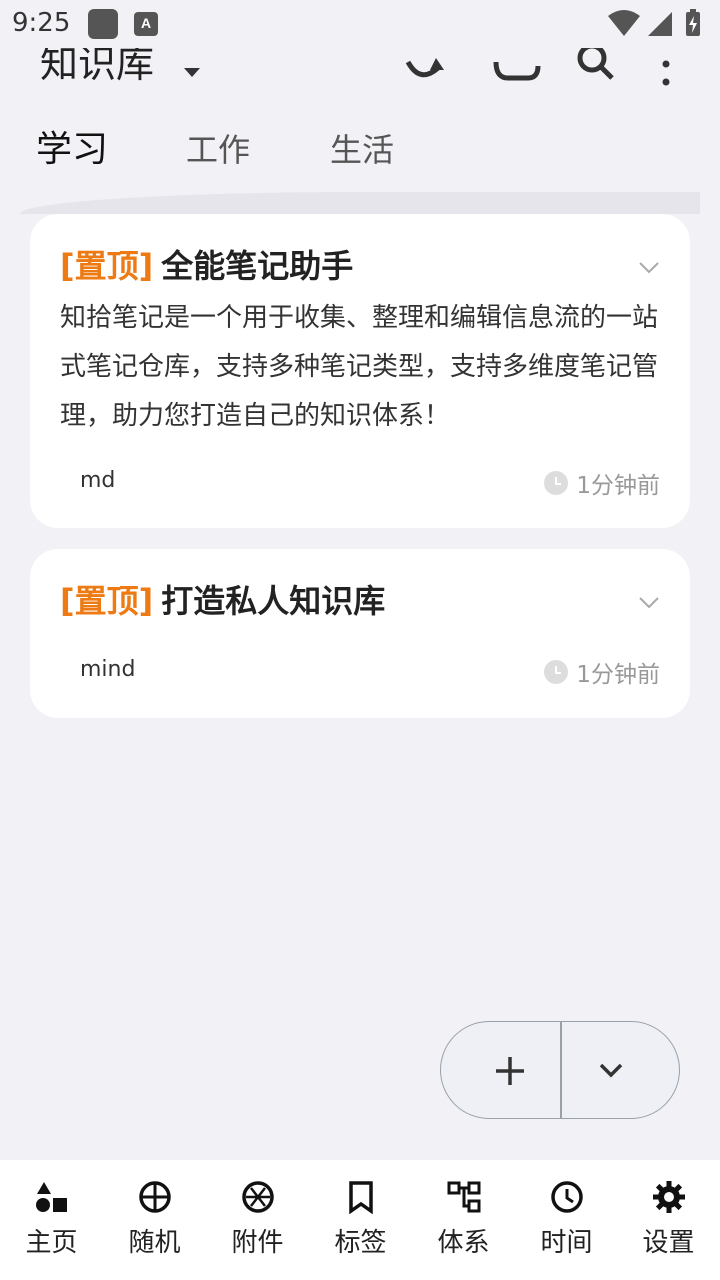 Image resolution: width=720 pixels, height=1280 pixels. Describe the element at coordinates (463, 1220) in the screenshot. I see `nav-item-system: 体系` at that location.